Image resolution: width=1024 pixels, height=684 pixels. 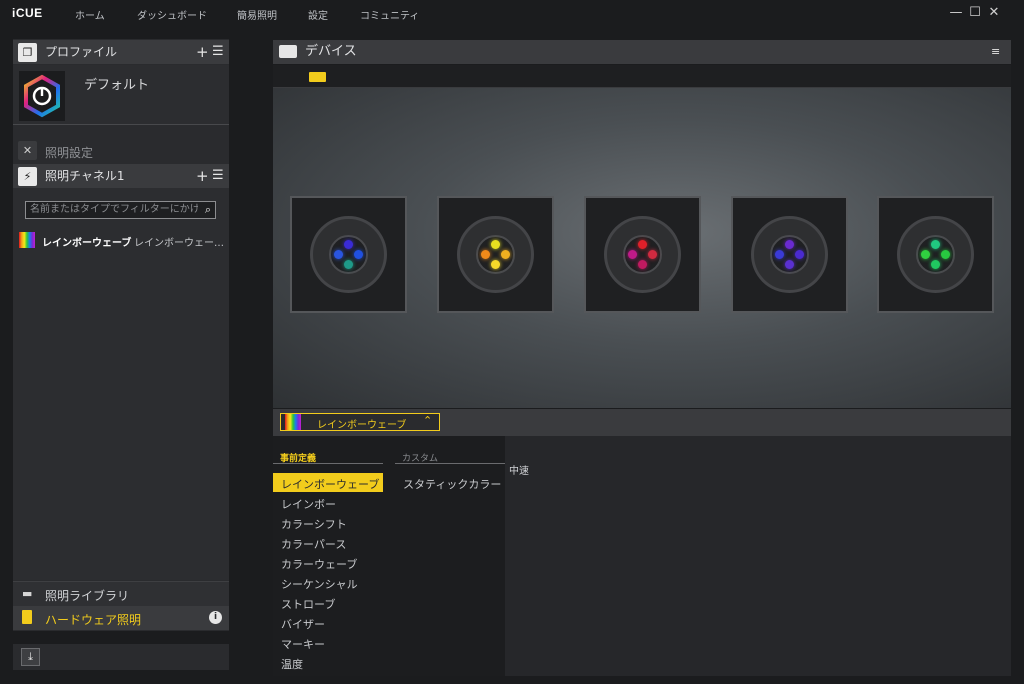 What do you see at coordinates (319, 584) in the screenshot?
I see `effect-sequential: シーケンシャル` at bounding box center [319, 584].